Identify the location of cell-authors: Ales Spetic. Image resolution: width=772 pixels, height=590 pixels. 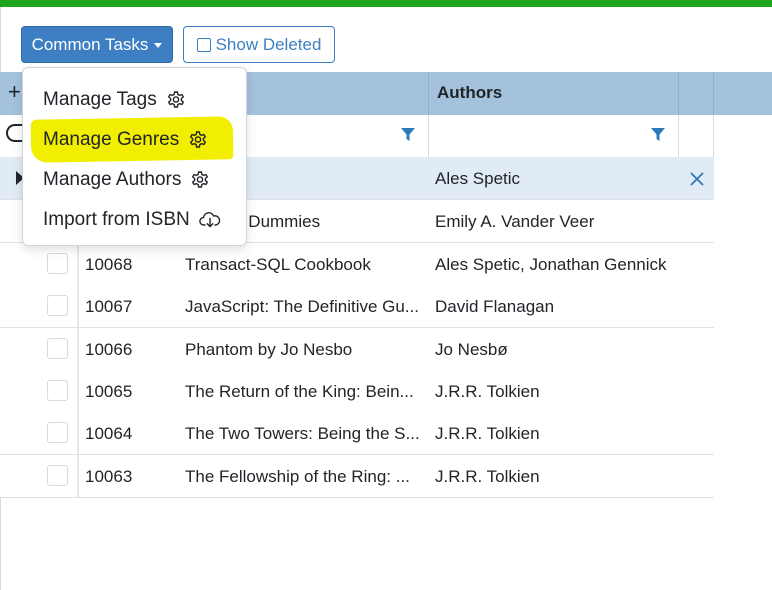
(478, 178).